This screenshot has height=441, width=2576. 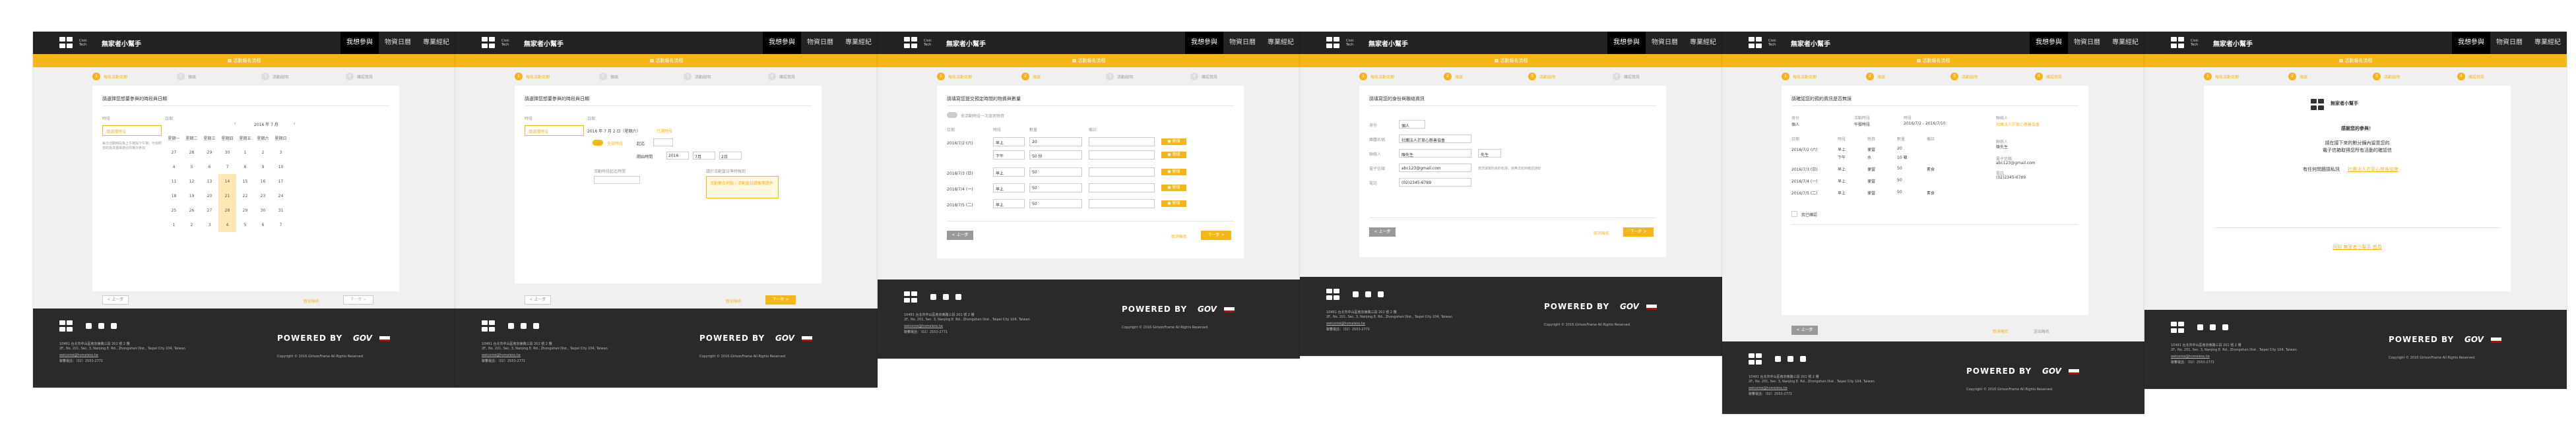 I want to click on slot-select: 下午, so click(x=1009, y=155).